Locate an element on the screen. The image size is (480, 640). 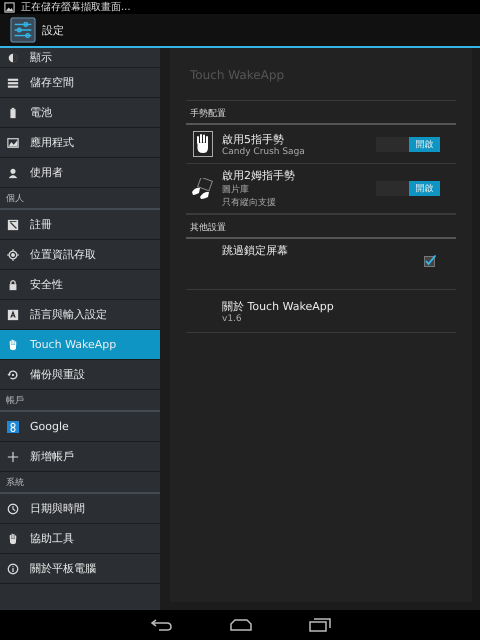
section-header: 系統 is located at coordinates (15, 482).